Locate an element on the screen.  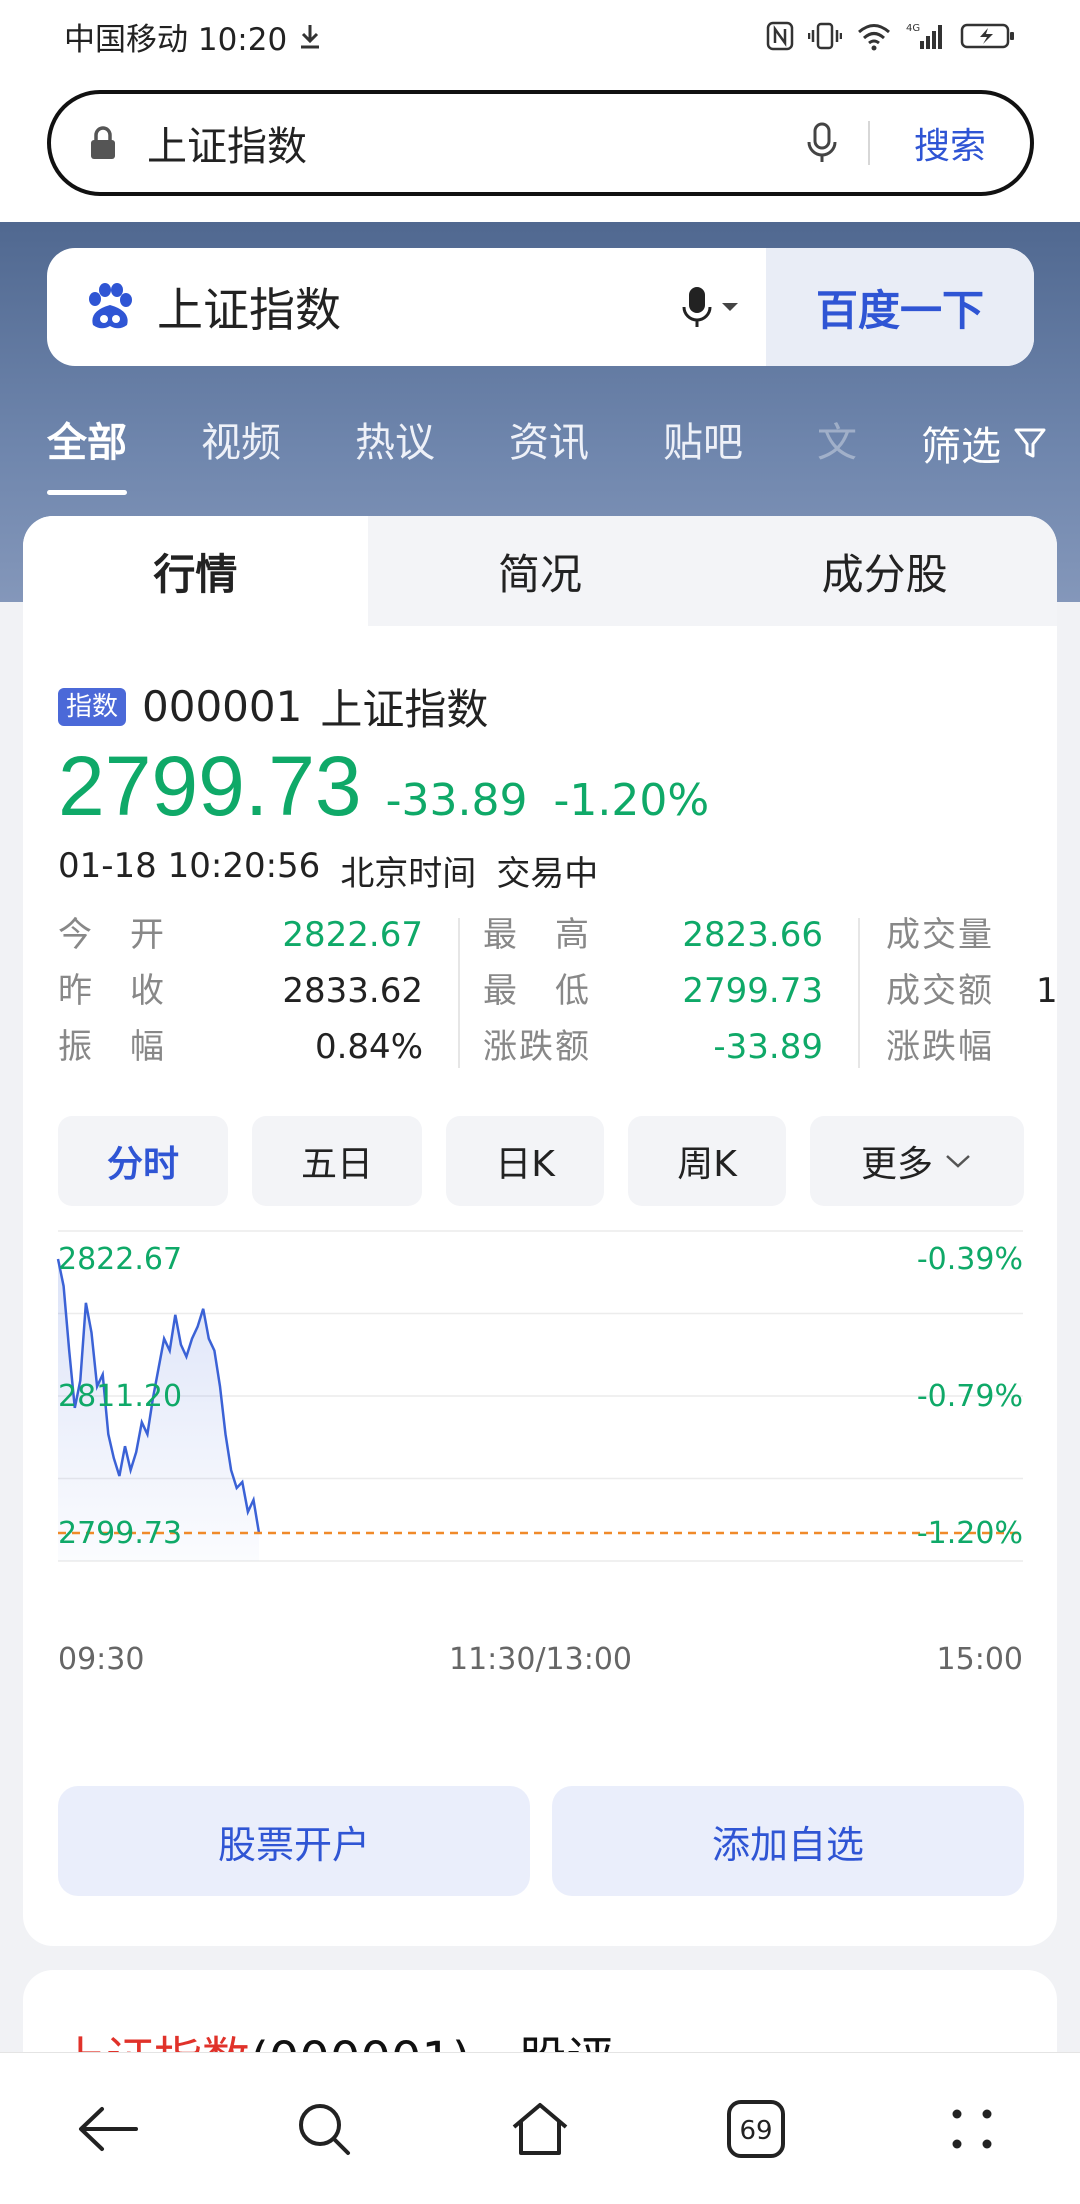
chevron-down-icon is located at coordinates (958, 1161).